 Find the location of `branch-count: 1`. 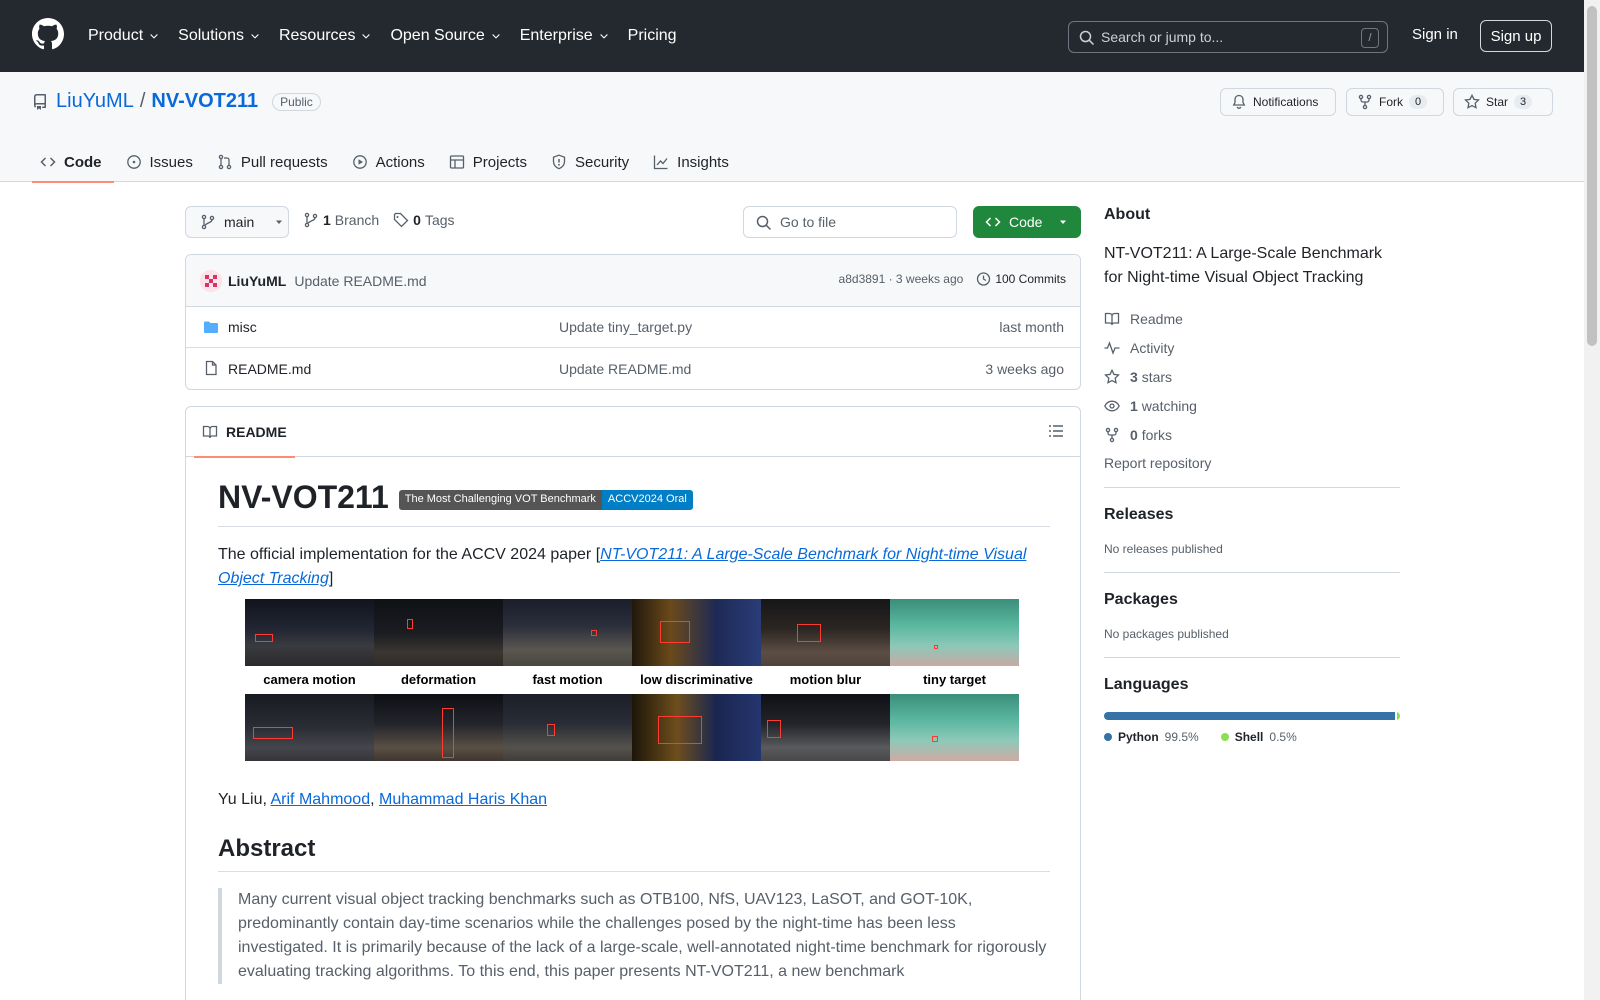

branch-count: 1 is located at coordinates (327, 220).